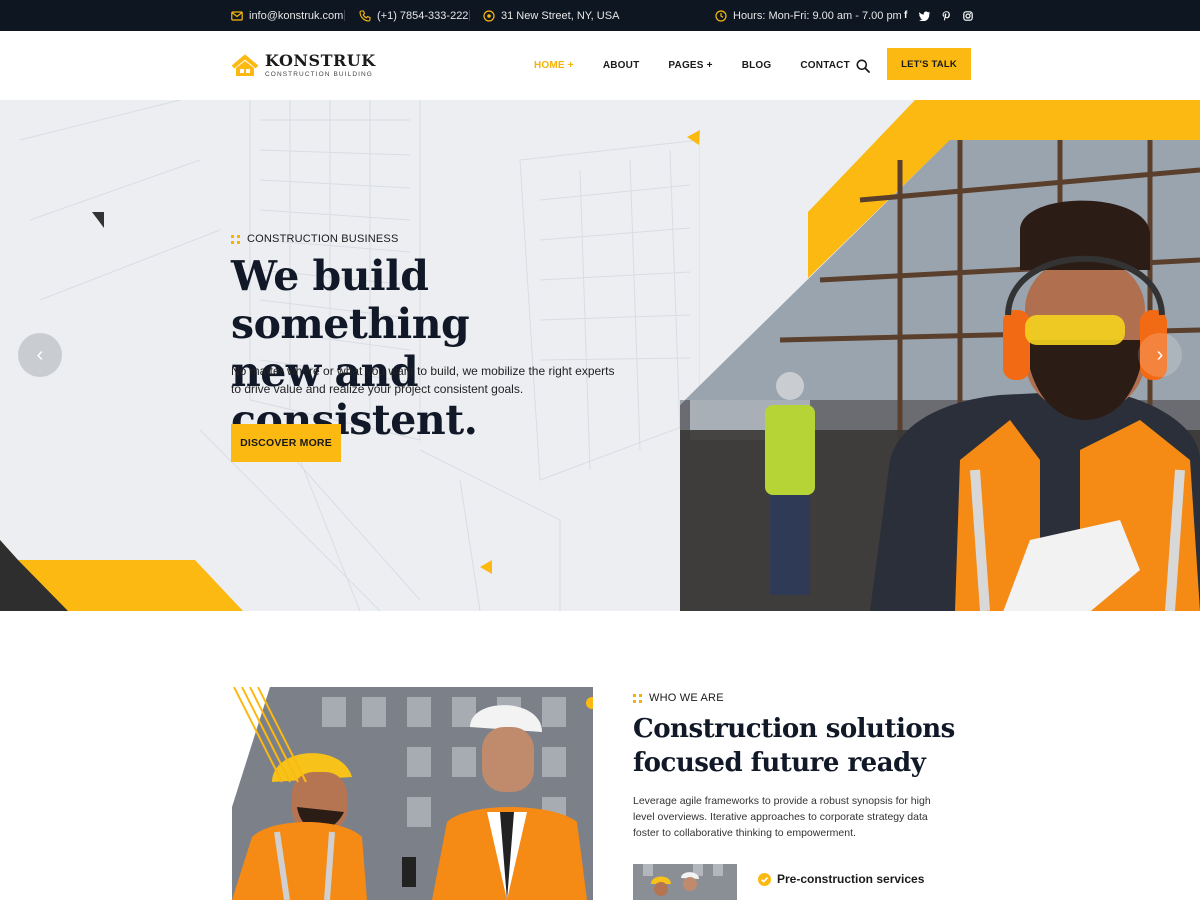  What do you see at coordinates (825, 65) in the screenshot?
I see `nav-contact: CONTACT` at bounding box center [825, 65].